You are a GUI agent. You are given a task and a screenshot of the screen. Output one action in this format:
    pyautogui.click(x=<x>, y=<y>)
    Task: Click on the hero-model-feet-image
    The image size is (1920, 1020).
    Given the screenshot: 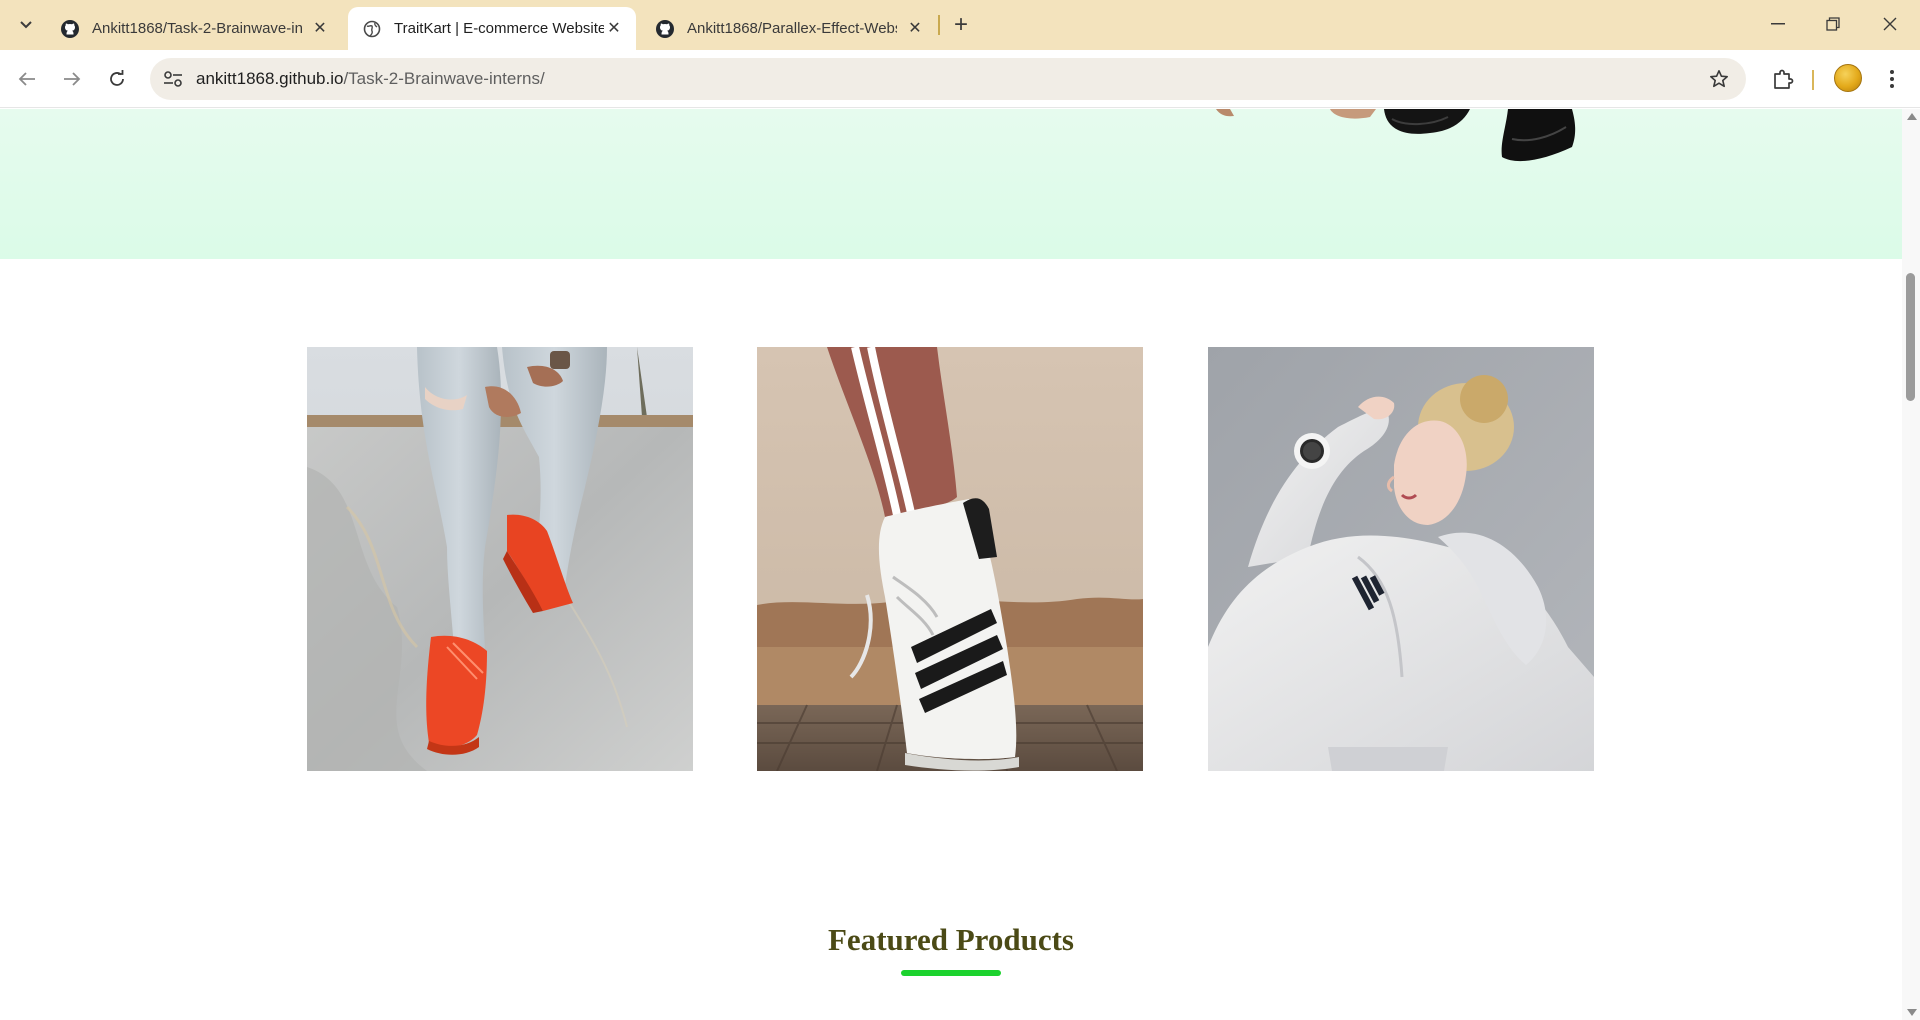 What is the action you would take?
    pyautogui.click(x=1396, y=135)
    